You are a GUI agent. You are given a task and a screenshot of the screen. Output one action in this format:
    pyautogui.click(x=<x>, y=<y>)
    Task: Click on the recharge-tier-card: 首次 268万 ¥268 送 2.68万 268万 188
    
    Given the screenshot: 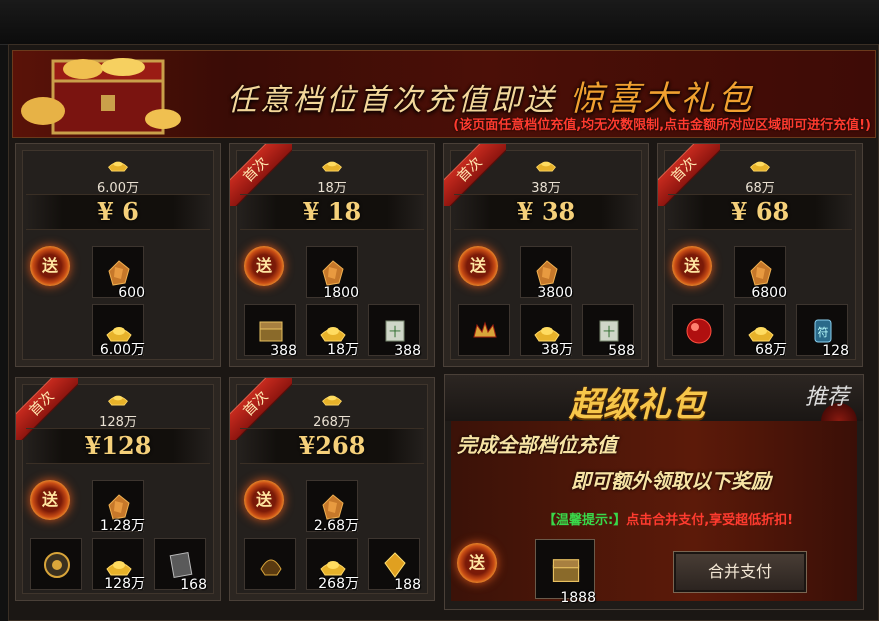 What is the action you would take?
    pyautogui.click(x=332, y=489)
    